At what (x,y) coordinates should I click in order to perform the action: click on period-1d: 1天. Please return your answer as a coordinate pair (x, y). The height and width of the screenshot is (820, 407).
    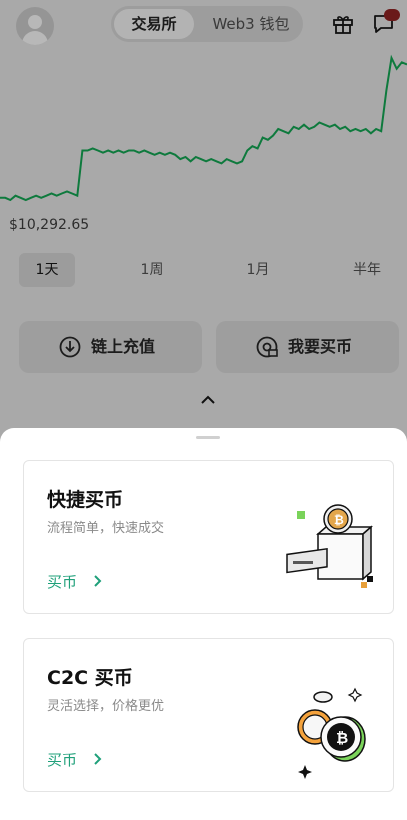
    Looking at the image, I should click on (47, 270).